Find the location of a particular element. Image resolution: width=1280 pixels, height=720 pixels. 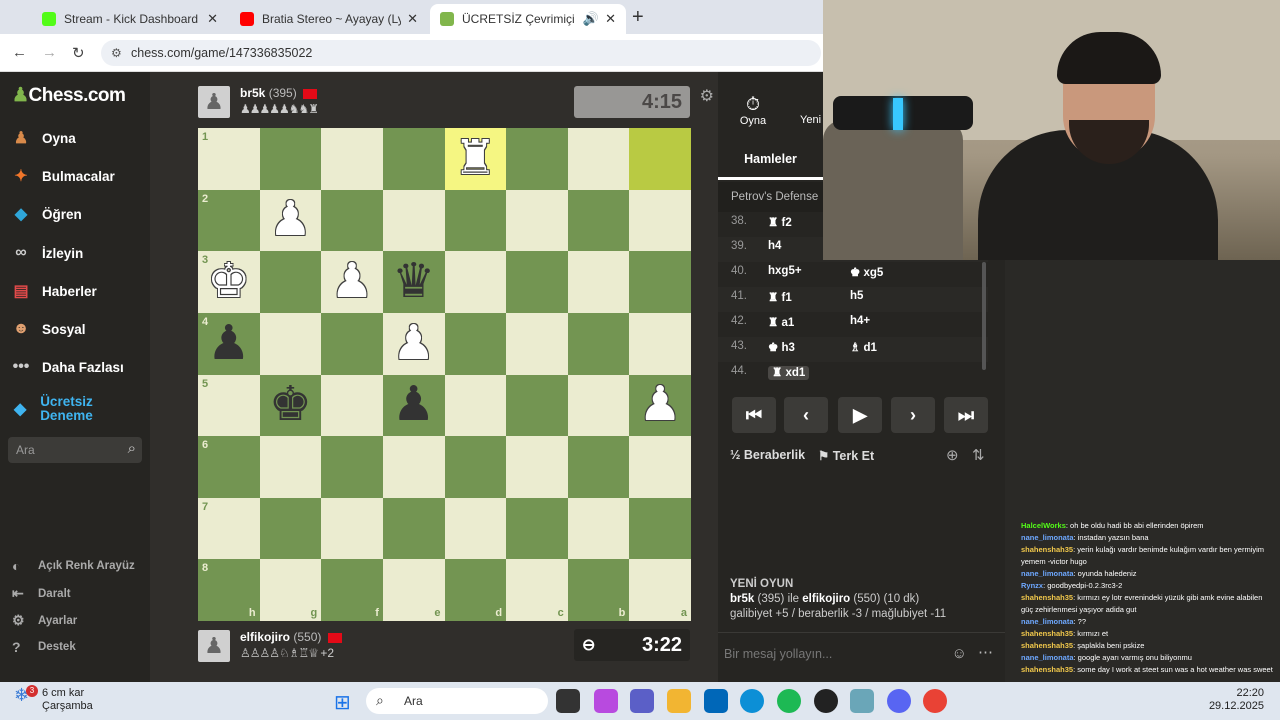

white-rook-icon: ♜ is located at coordinates (475, 158).